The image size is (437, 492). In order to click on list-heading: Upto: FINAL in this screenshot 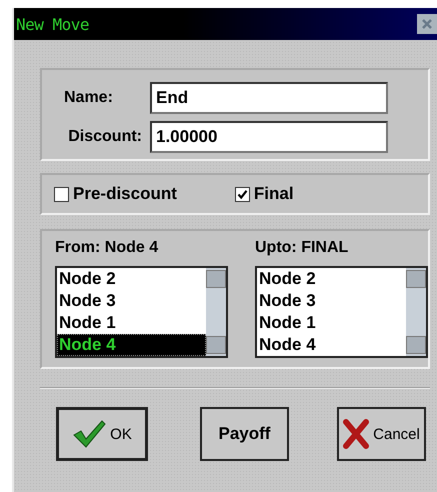, I will do `click(302, 248)`.